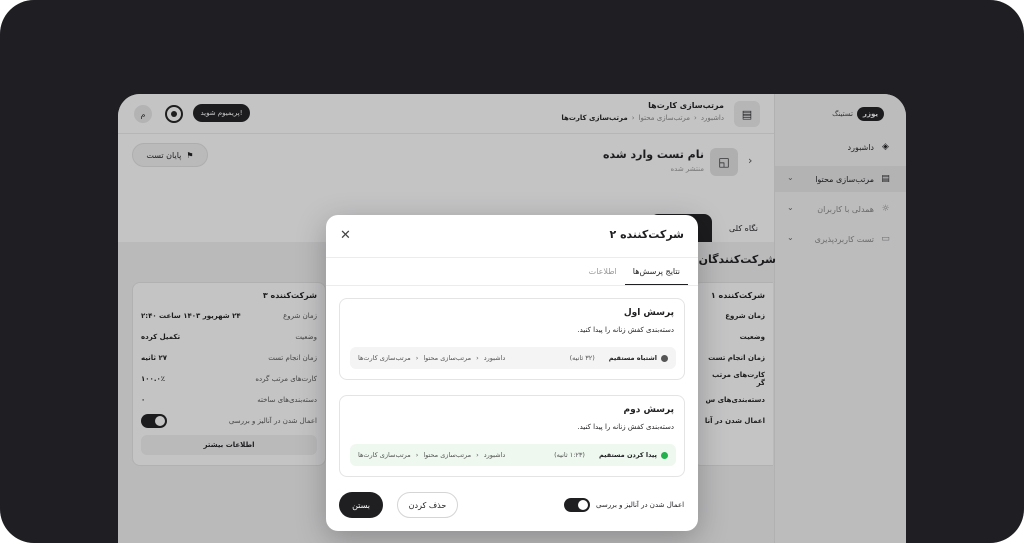 The image size is (1024, 543). I want to click on sidebar-item-content-sort: ▤ مرتب‌سازی محتوا ⌄, so click(840, 179).